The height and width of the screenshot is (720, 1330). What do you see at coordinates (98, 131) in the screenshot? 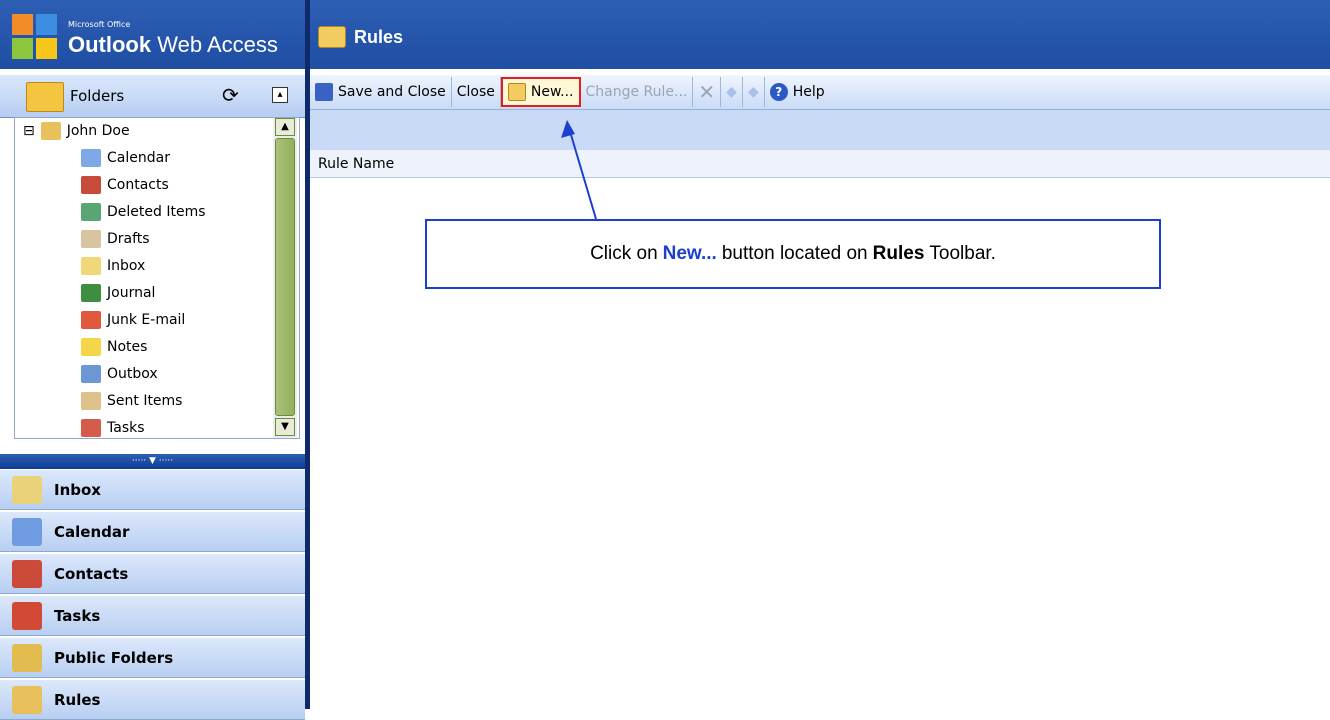
I see `tree-item-label: John Doe` at bounding box center [98, 131].